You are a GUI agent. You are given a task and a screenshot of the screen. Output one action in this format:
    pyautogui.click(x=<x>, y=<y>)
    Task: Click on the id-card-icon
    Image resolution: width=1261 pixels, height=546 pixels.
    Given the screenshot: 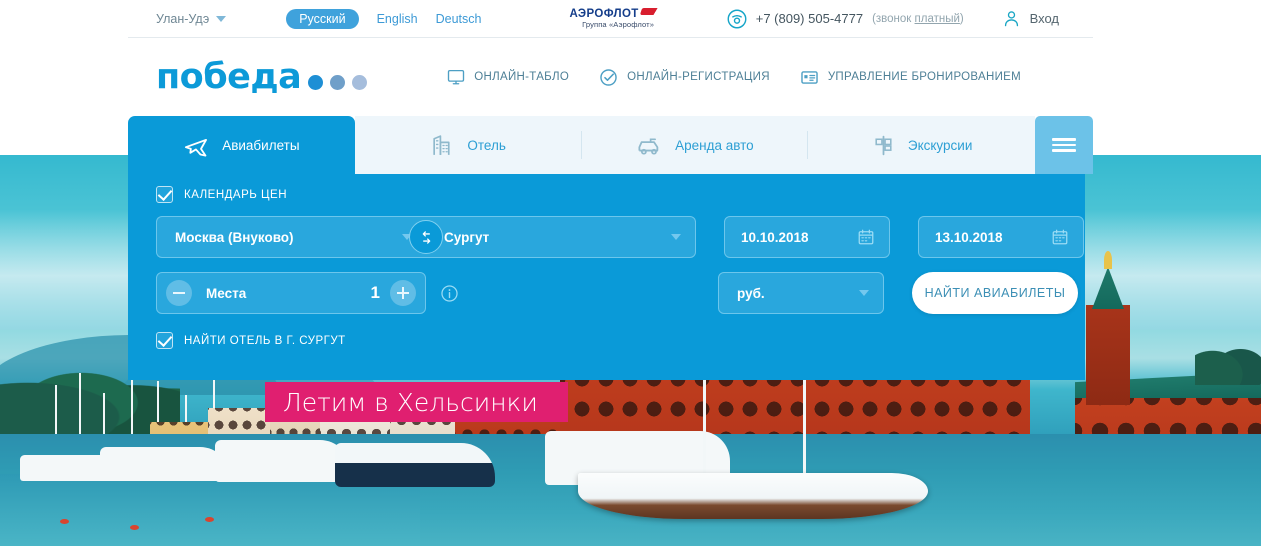 What is the action you would take?
    pyautogui.click(x=809, y=77)
    